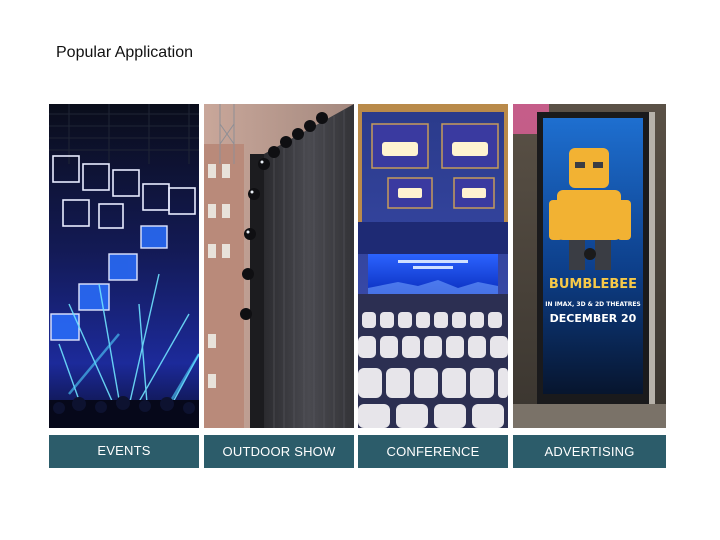 The height and width of the screenshot is (540, 720). Describe the element at coordinates (593, 284) in the screenshot. I see `poster-headline: BUMBLEBEE` at that location.